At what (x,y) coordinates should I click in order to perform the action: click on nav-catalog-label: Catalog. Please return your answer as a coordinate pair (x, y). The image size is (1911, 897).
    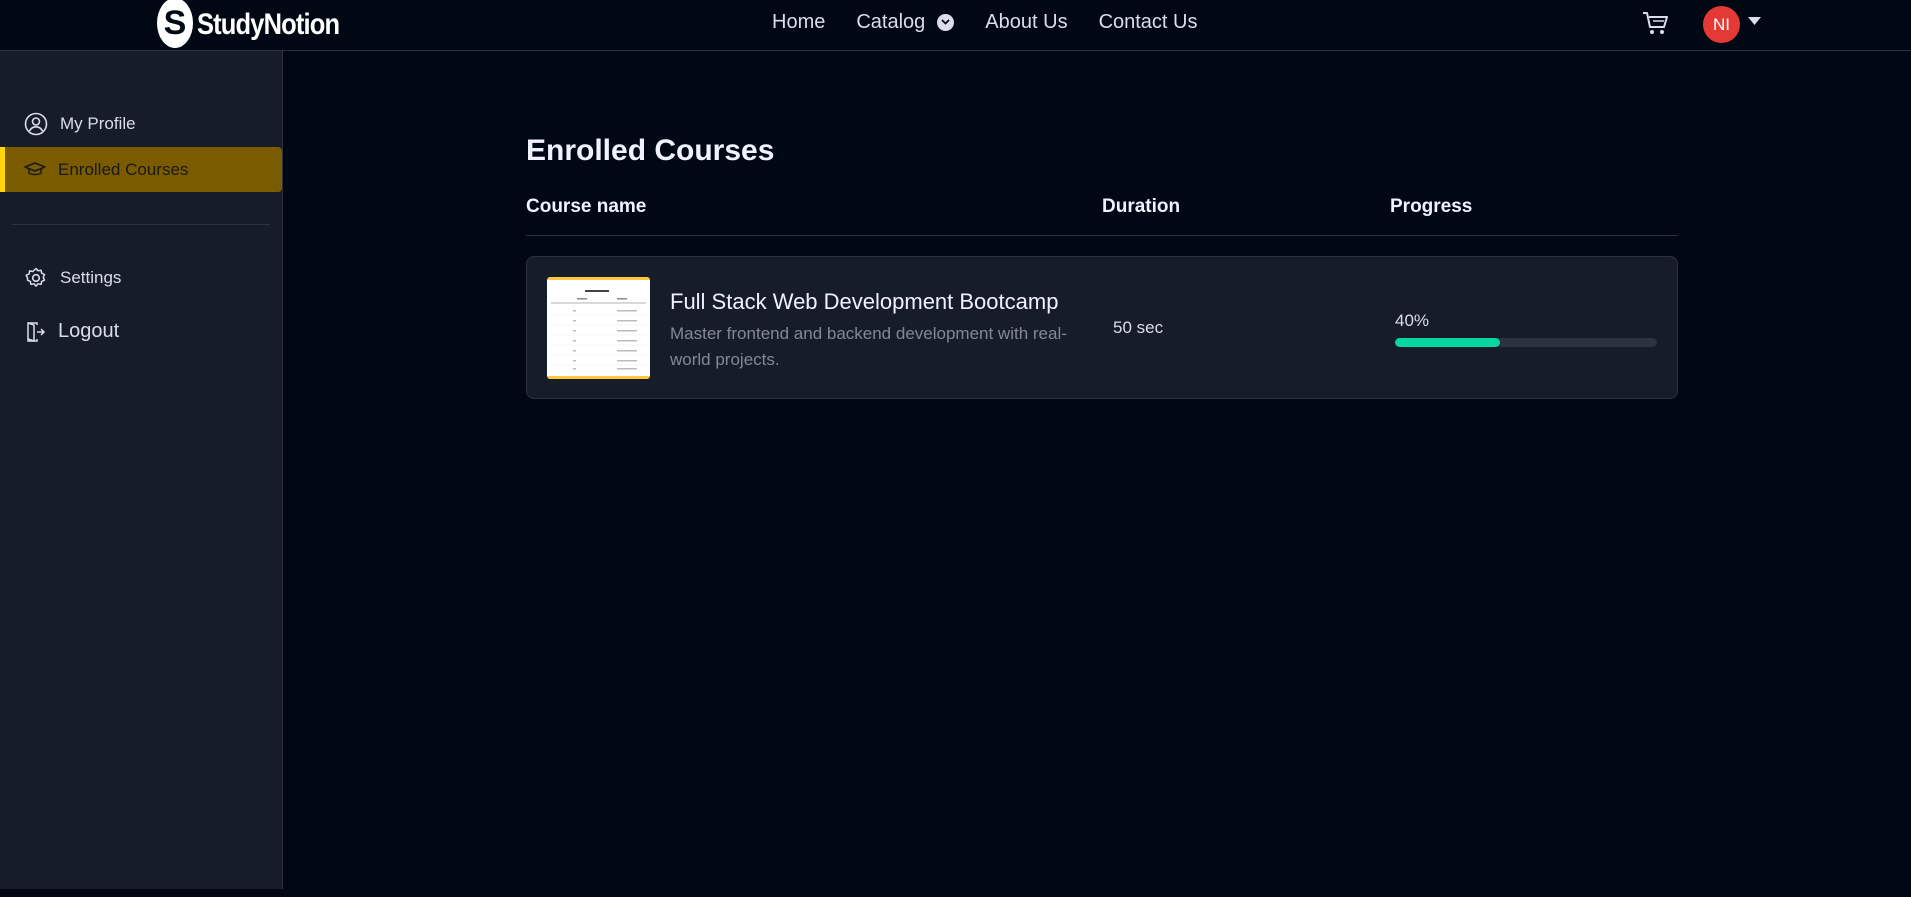
    Looking at the image, I should click on (891, 21).